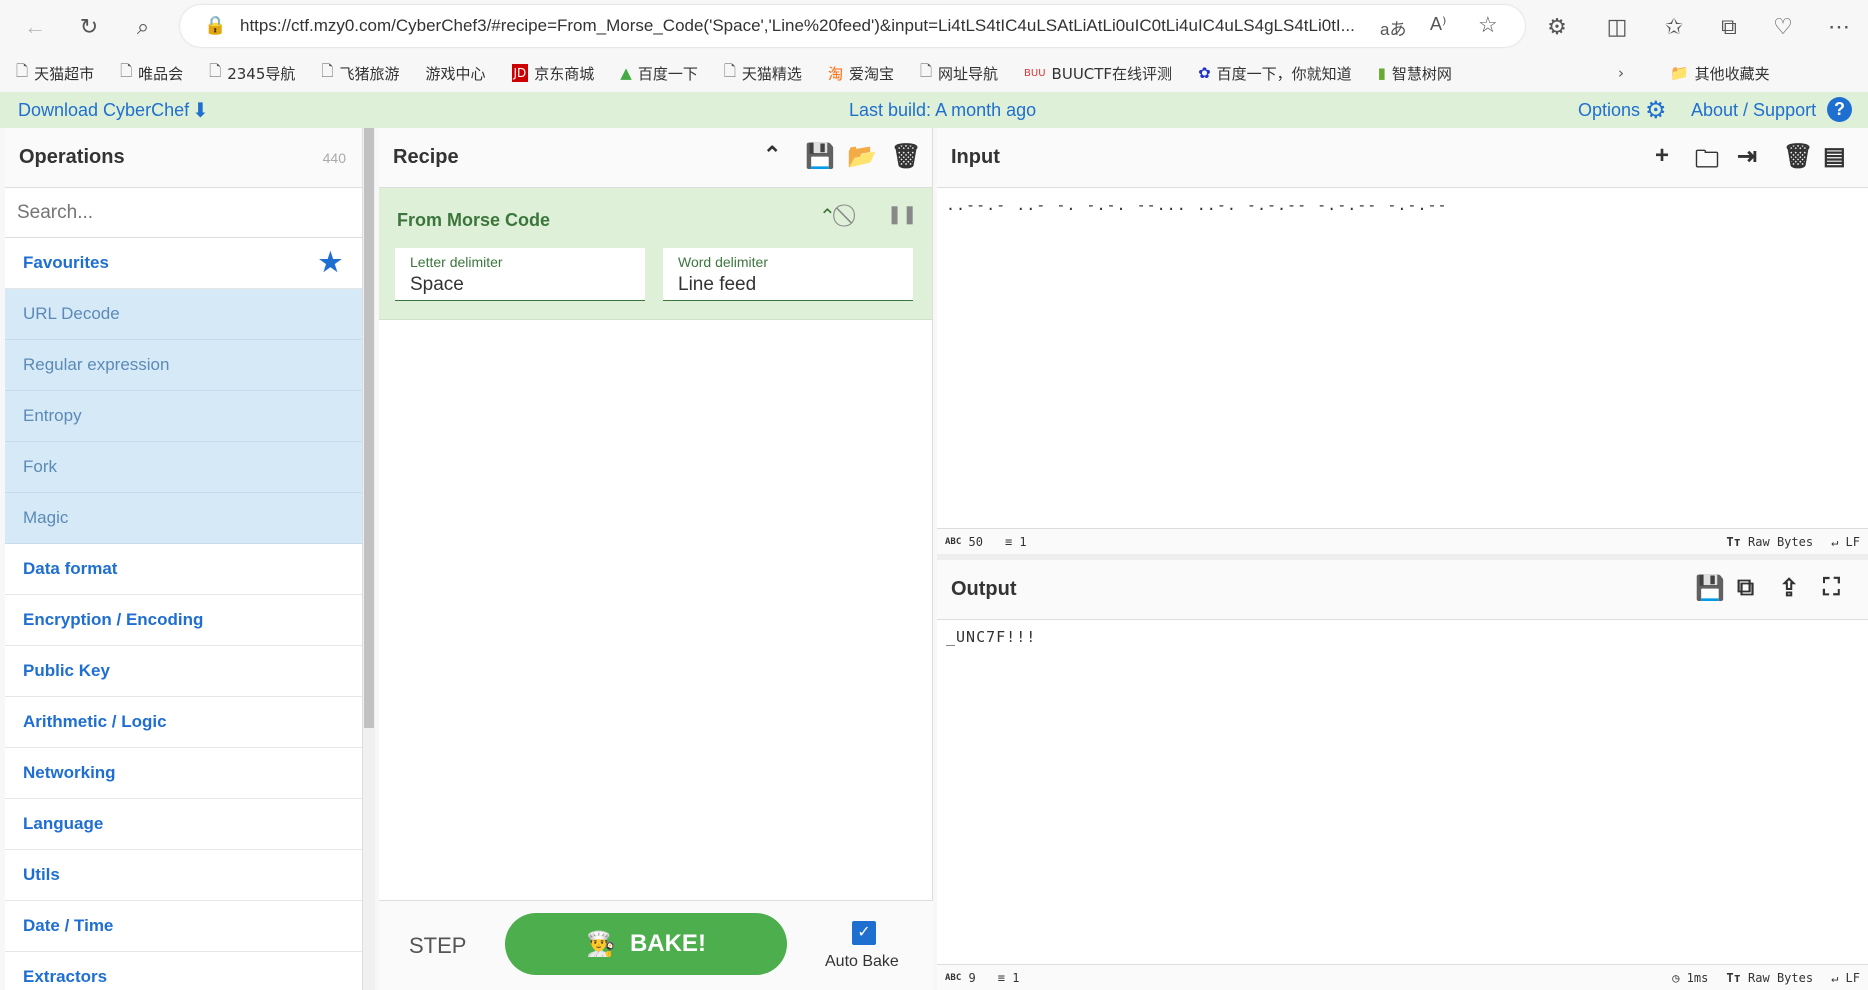  What do you see at coordinates (183, 365) in the screenshot?
I see `favourite-operation: Regular expression` at bounding box center [183, 365].